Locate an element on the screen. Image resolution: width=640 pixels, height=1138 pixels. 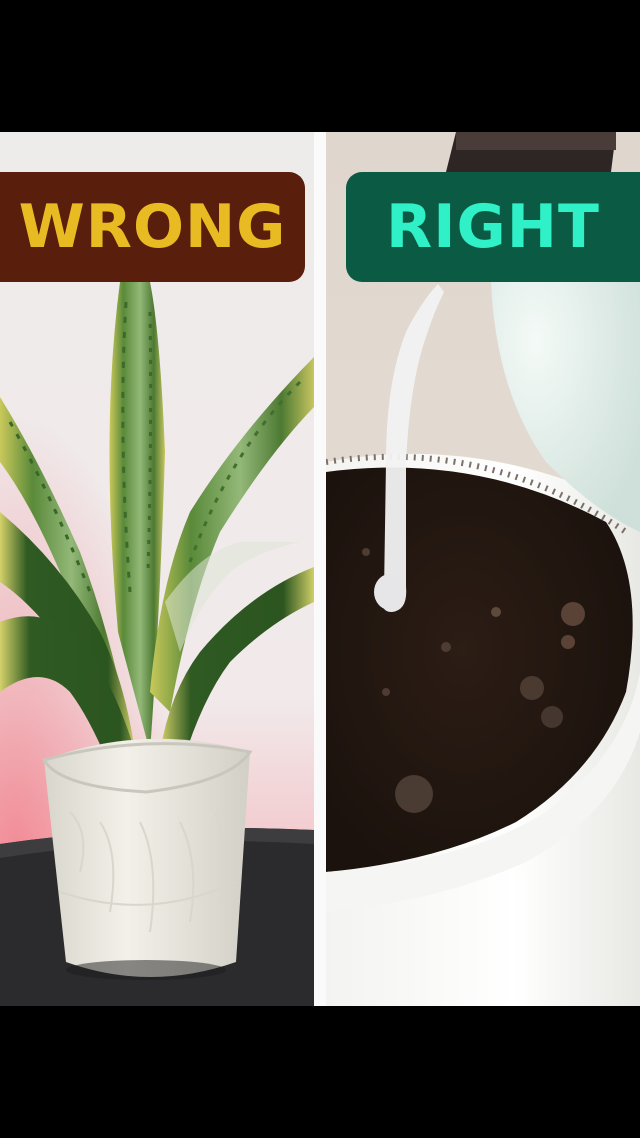
letterbox-bottom is located at coordinates (320, 1072).